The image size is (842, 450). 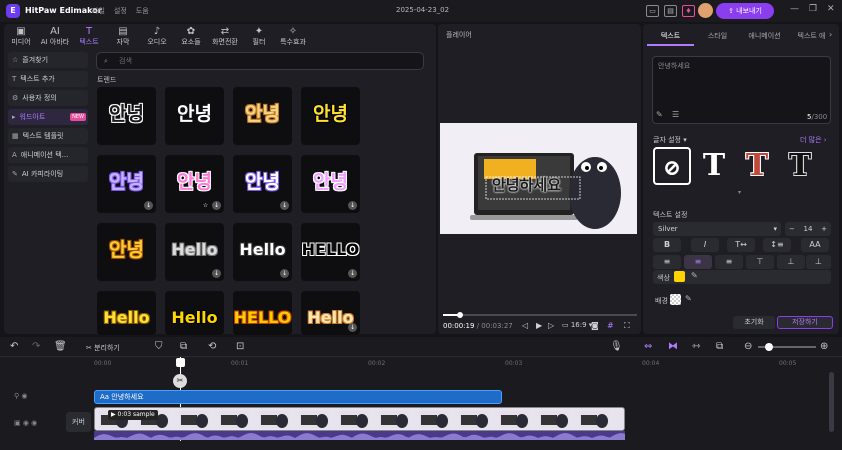 What do you see at coordinates (48, 117) in the screenshot?
I see `sidebar-item-wordart: ▸ 워드아트 NEW` at bounding box center [48, 117].